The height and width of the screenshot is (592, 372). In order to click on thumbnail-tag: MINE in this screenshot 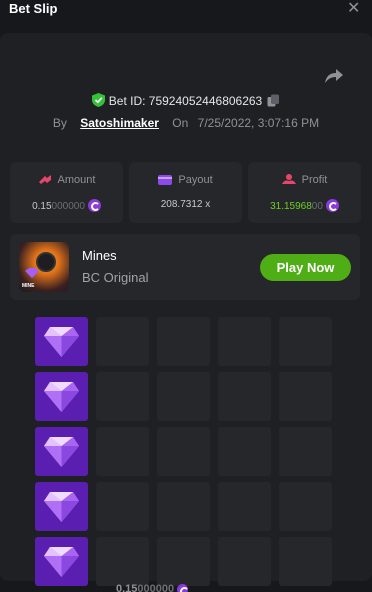, I will do `click(28, 286)`.